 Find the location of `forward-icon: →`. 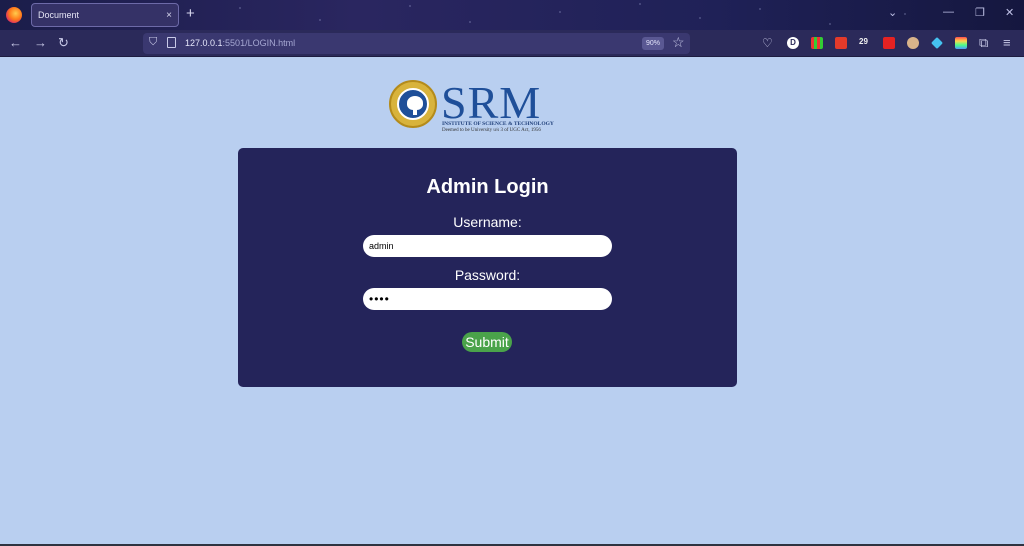

forward-icon: → is located at coordinates (40, 42).